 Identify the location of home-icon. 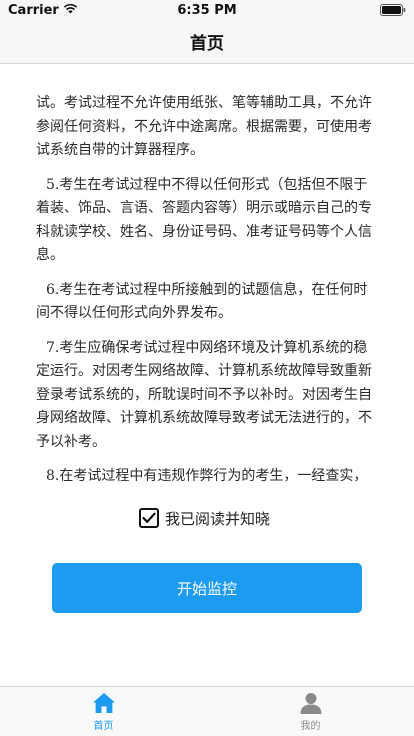
(103, 702).